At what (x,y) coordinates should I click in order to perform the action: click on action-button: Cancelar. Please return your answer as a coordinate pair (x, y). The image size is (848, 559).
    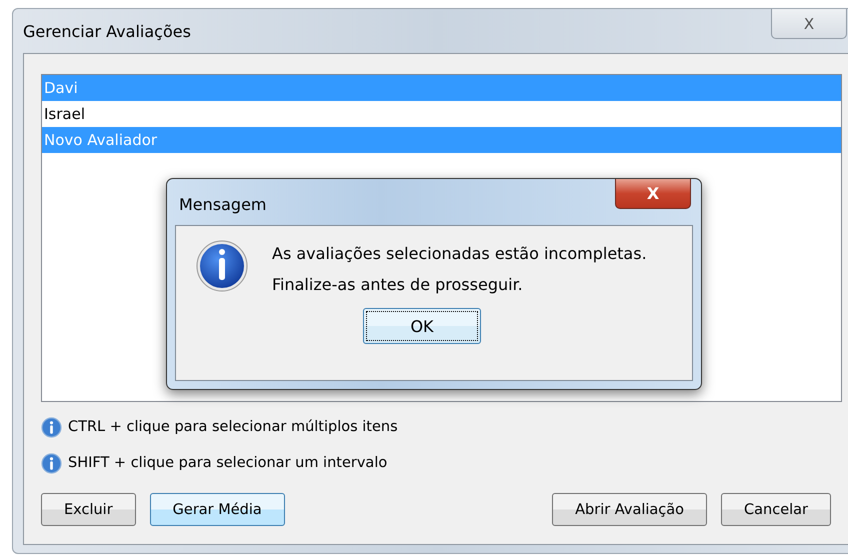
    Looking at the image, I should click on (776, 509).